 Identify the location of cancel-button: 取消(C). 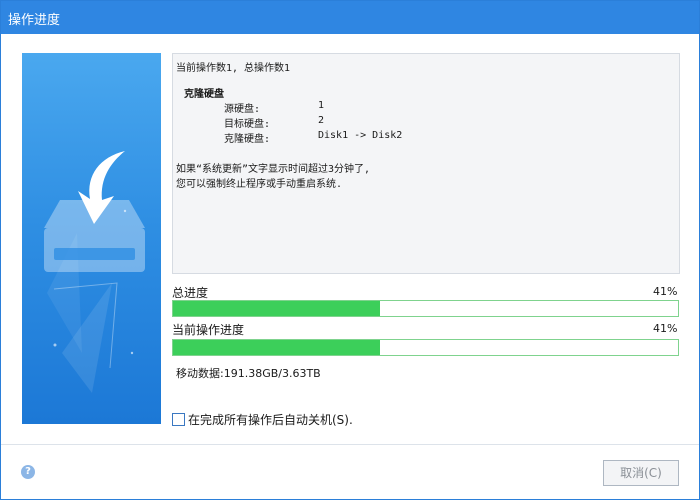
(641, 473).